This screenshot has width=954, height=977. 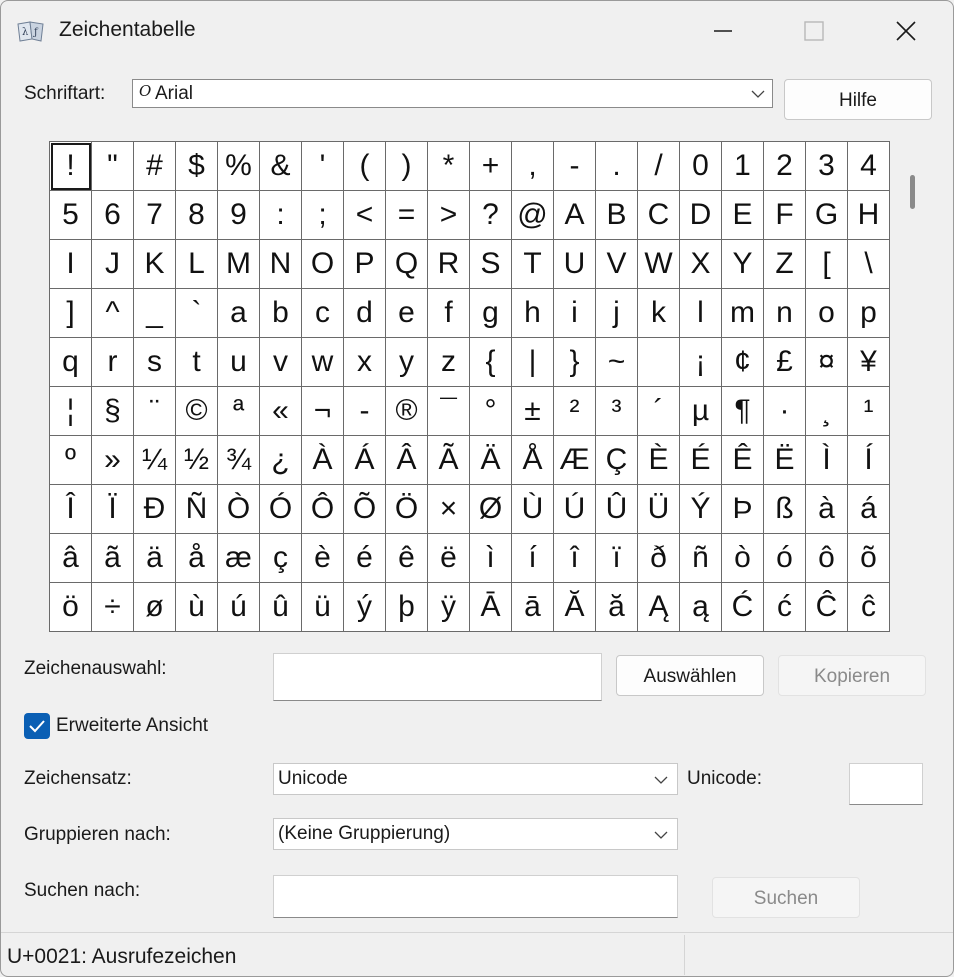 I want to click on character-cell: §, so click(x=113, y=411).